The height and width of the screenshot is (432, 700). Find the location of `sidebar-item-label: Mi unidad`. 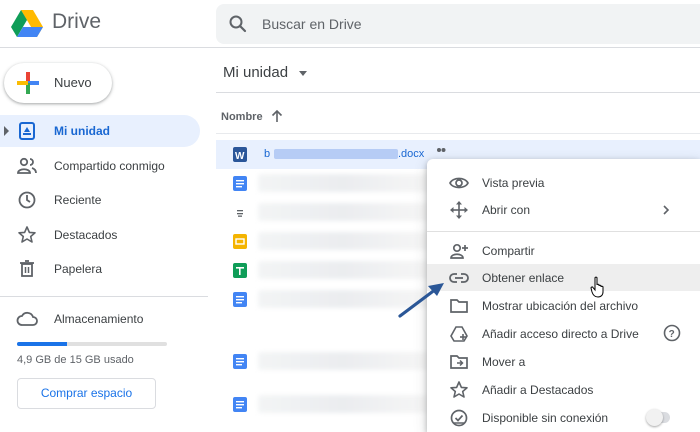

sidebar-item-label: Mi unidad is located at coordinates (82, 131).